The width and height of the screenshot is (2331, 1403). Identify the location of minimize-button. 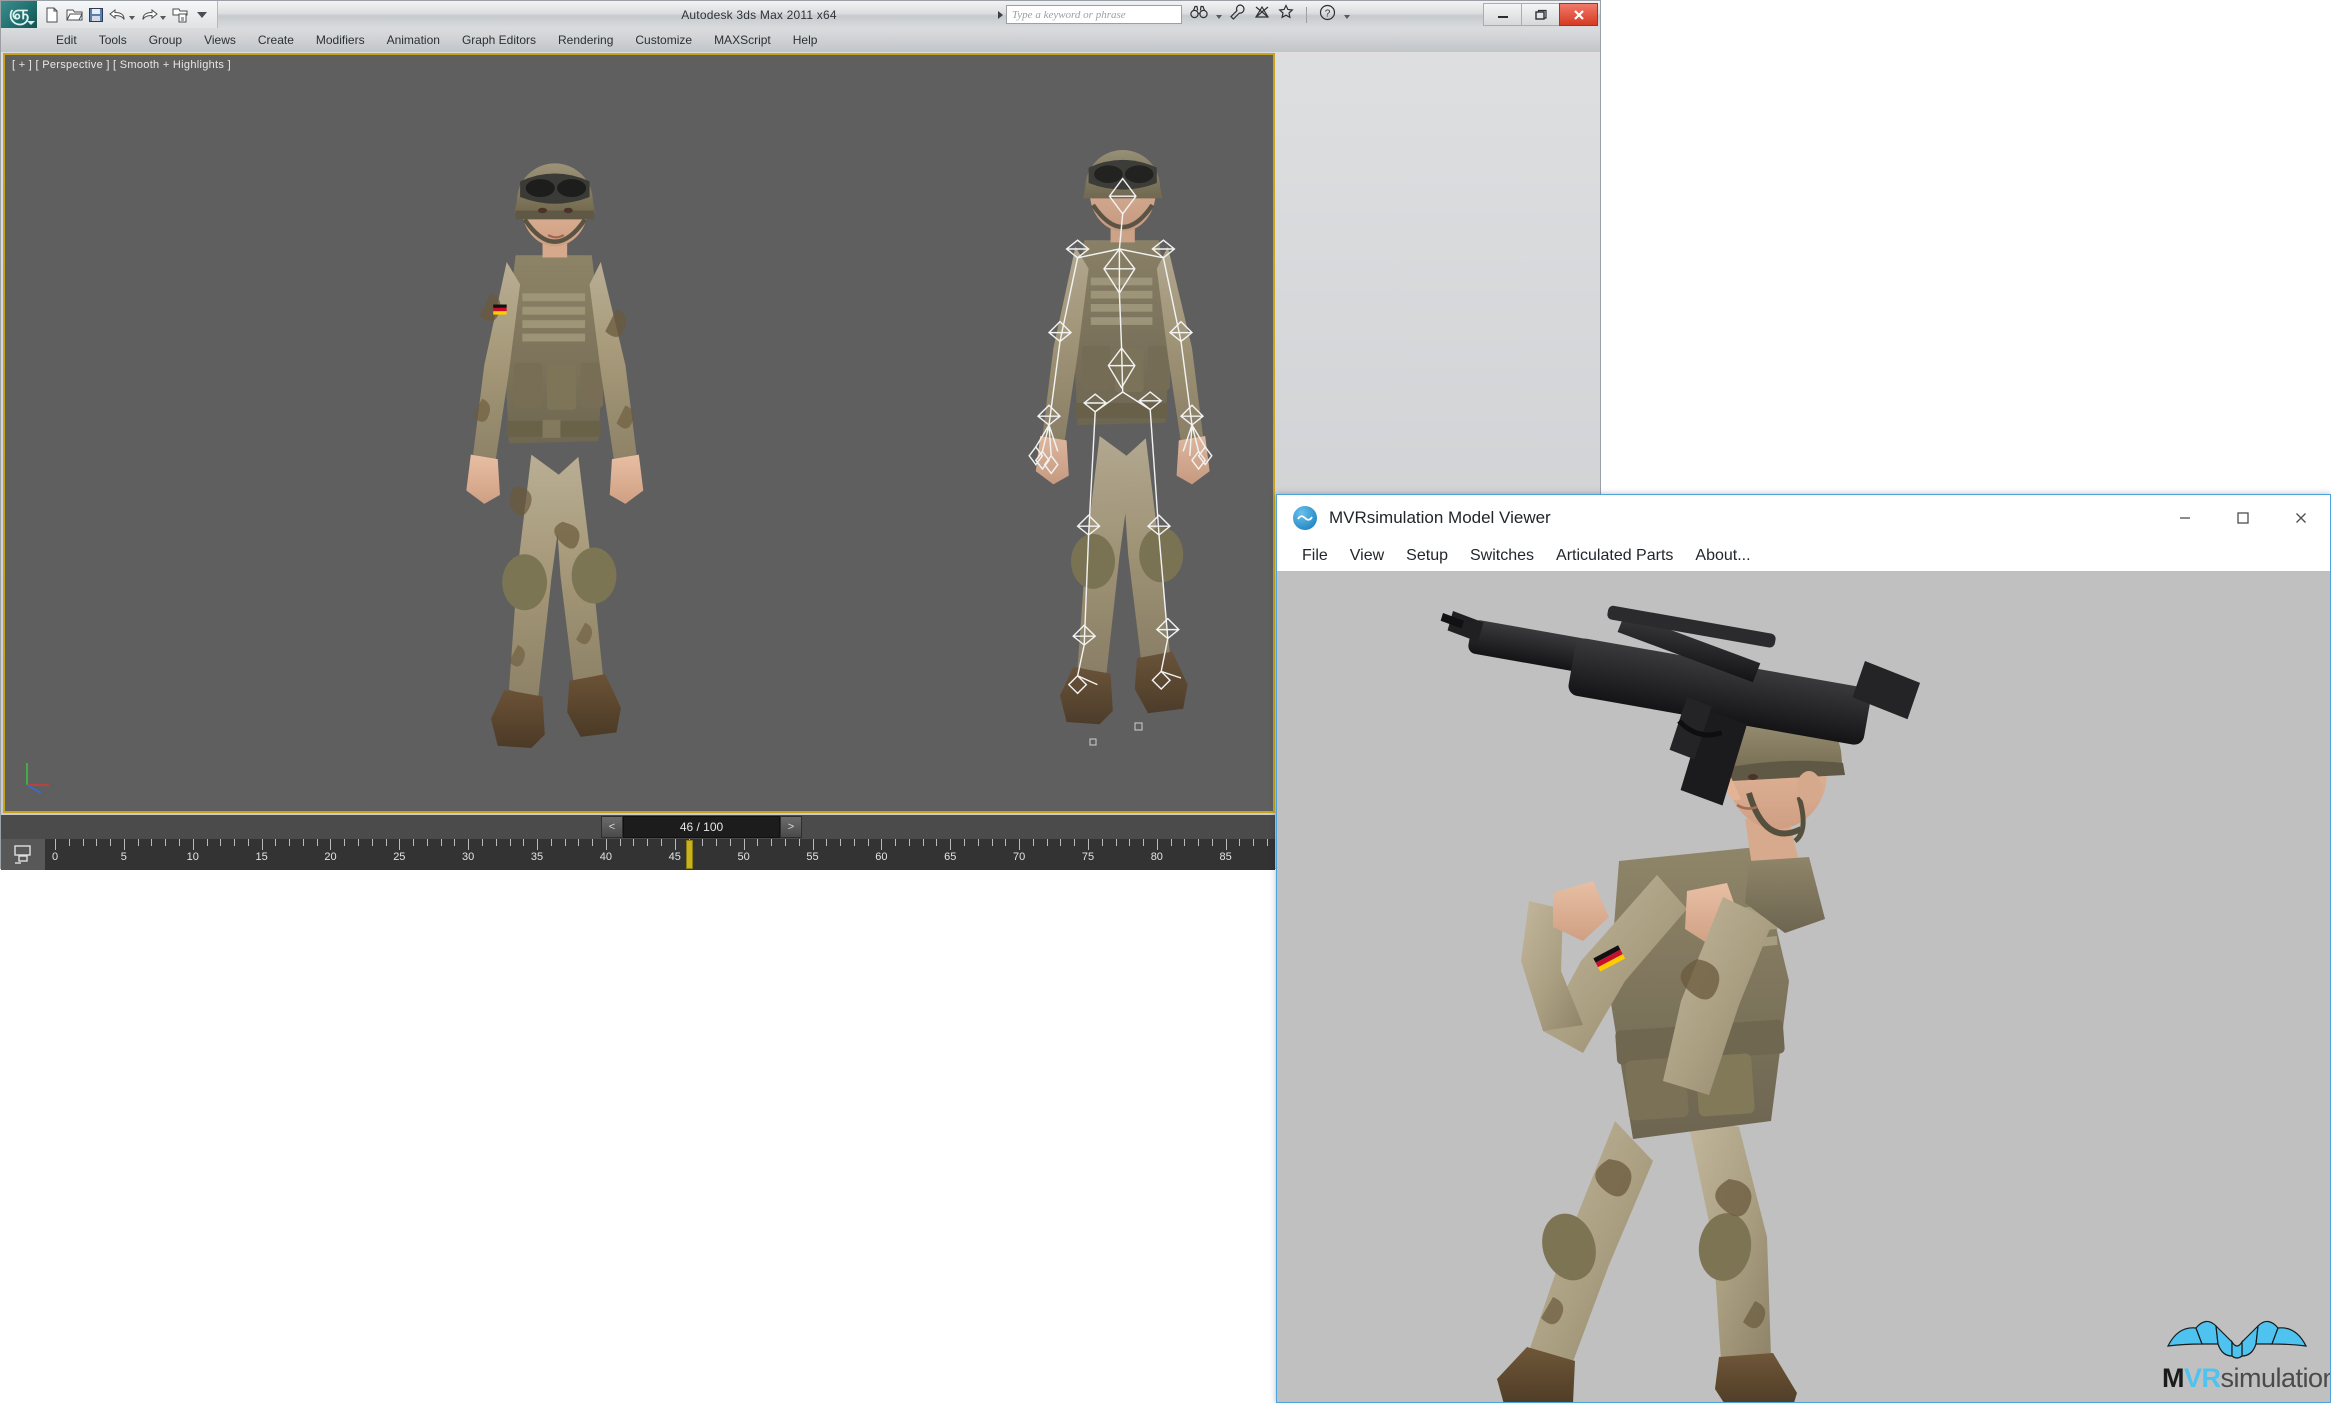
(1502, 14).